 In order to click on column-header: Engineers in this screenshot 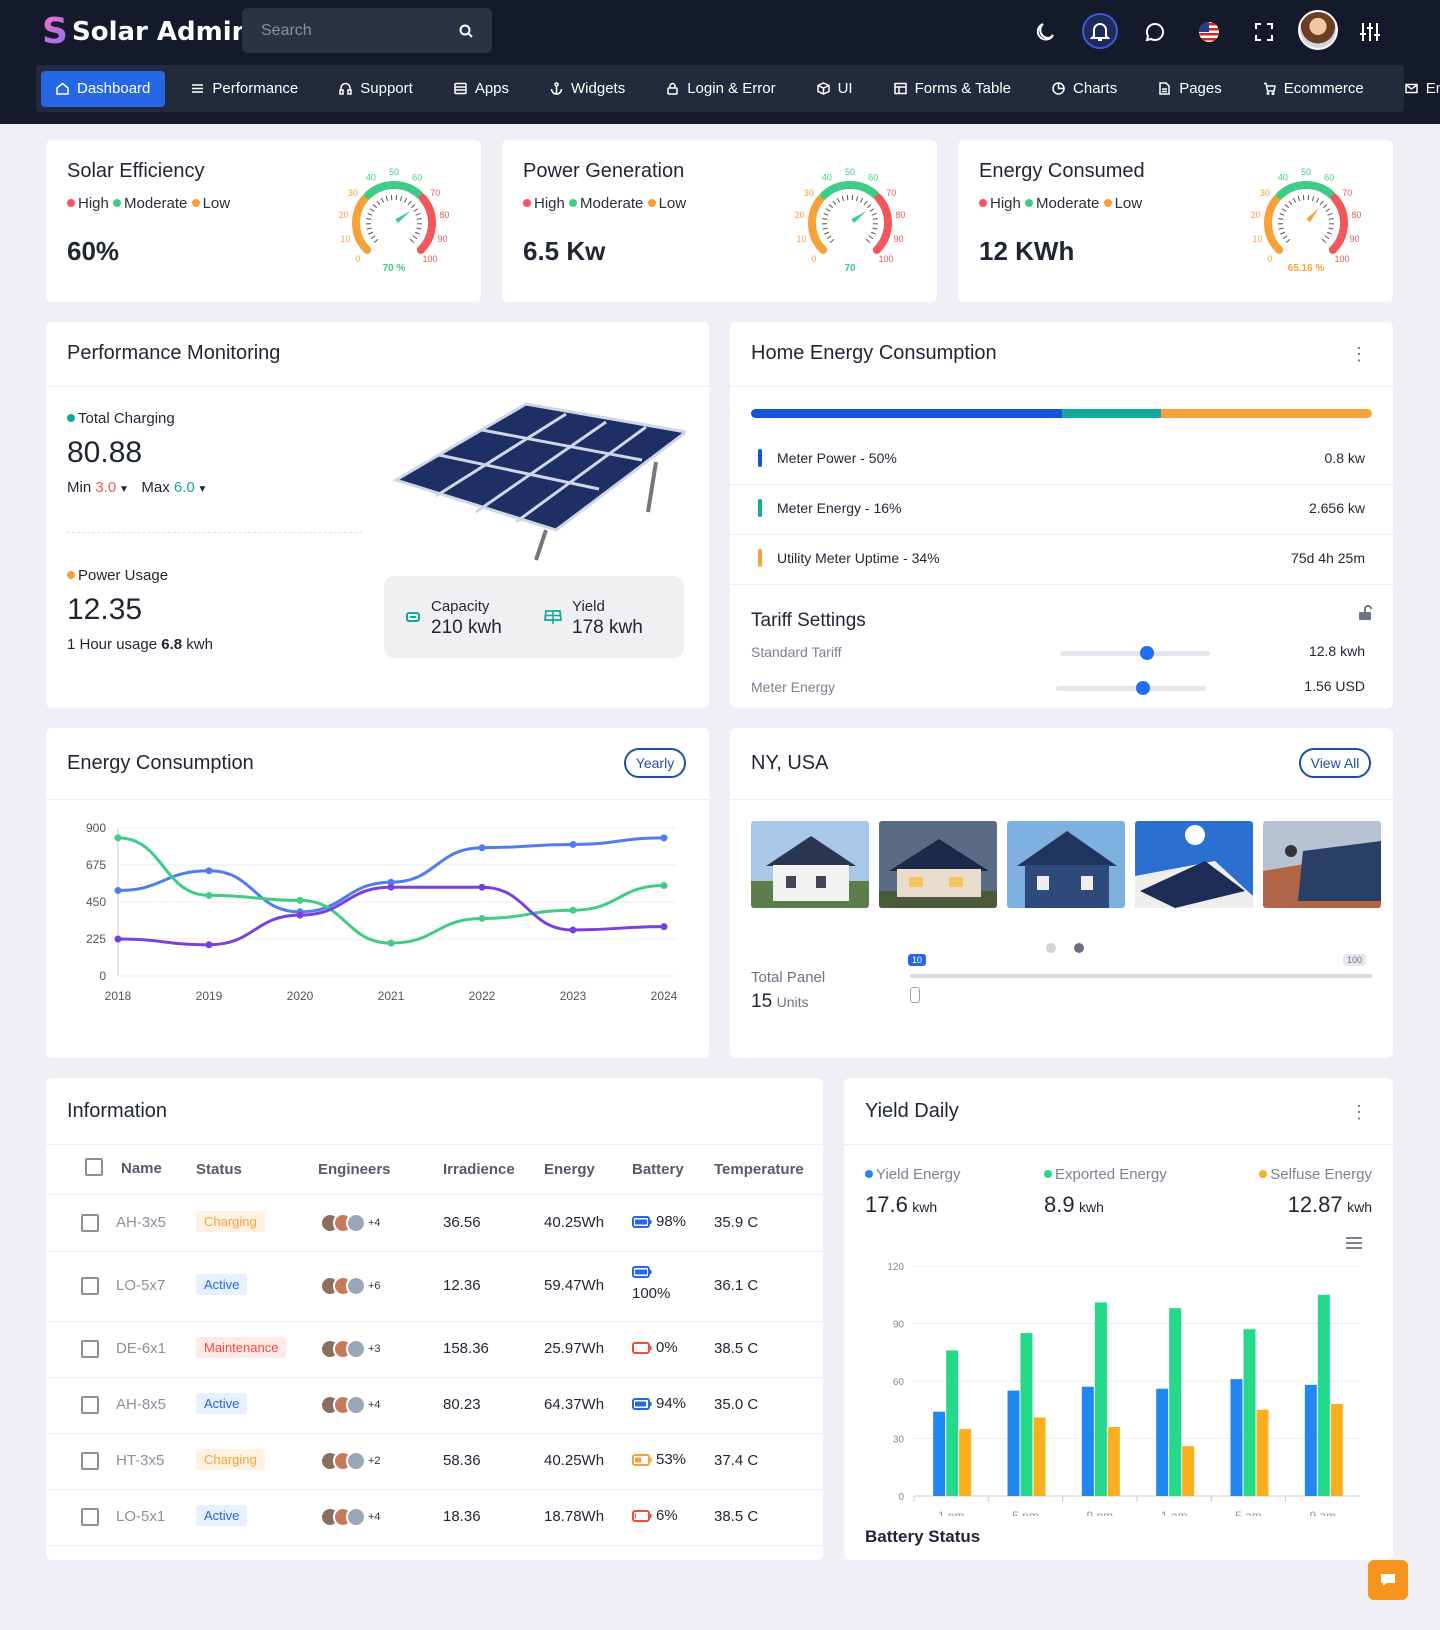, I will do `click(354, 1169)`.